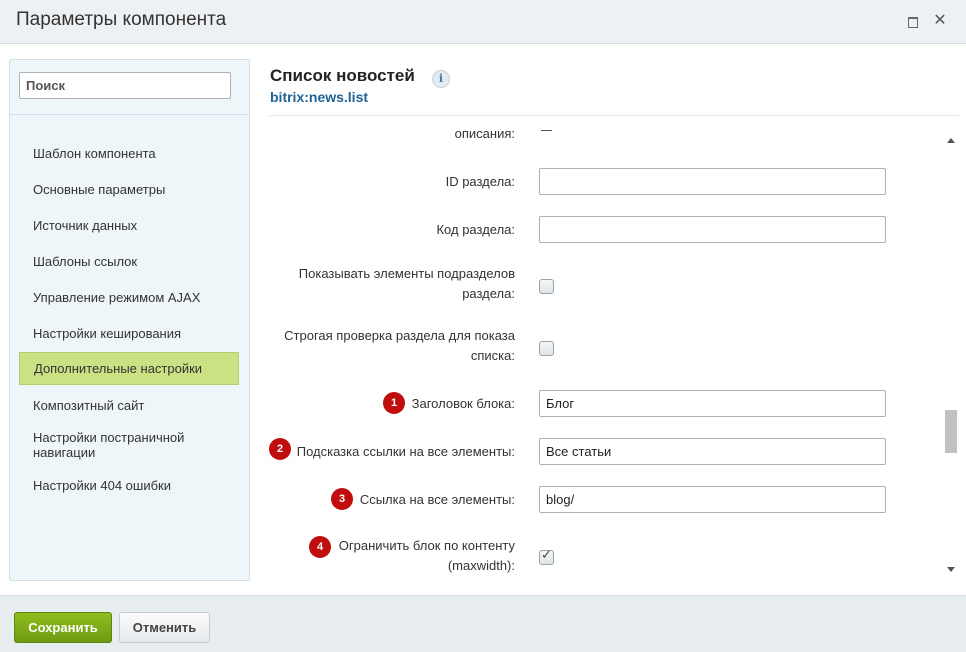  I want to click on cancel-button: Отменить, so click(164, 627).